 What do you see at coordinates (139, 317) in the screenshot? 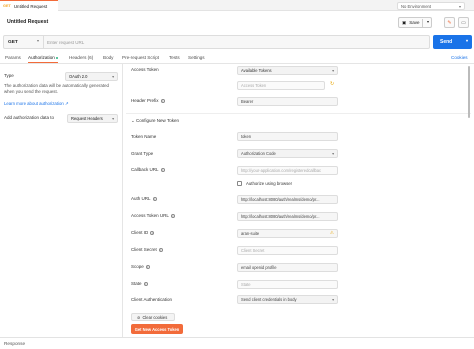
I see `clear-icon: ⊘` at bounding box center [139, 317].